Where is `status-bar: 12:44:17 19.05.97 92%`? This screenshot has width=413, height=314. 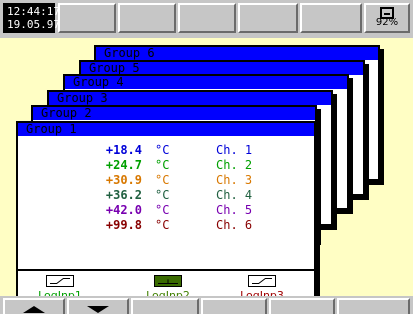 status-bar: 12:44:17 19.05.97 92% is located at coordinates (206, 19).